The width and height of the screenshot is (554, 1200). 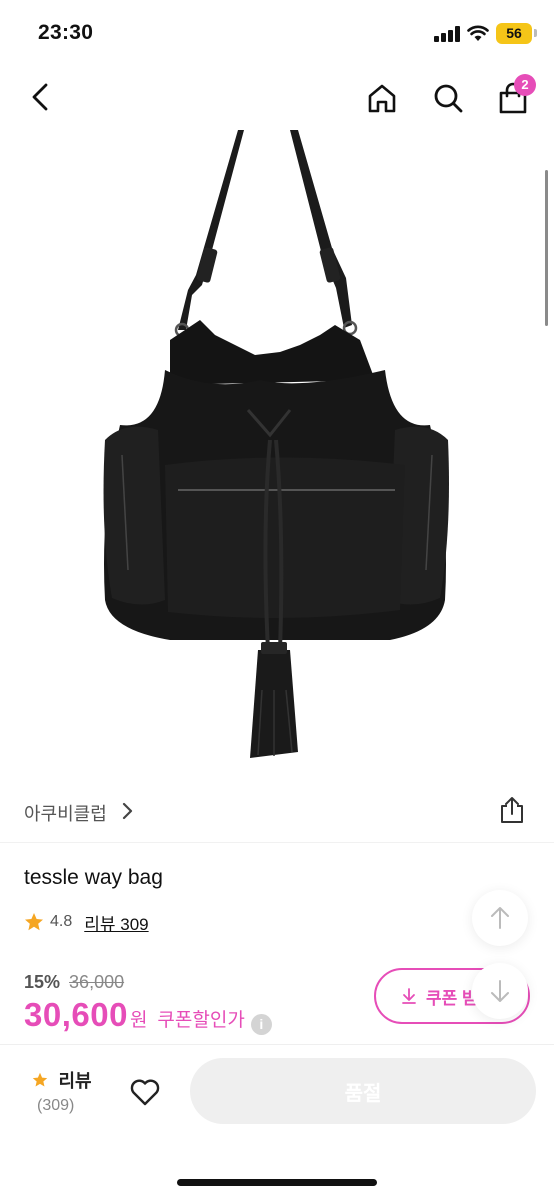 I want to click on arrow-up-icon, so click(x=500, y=918).